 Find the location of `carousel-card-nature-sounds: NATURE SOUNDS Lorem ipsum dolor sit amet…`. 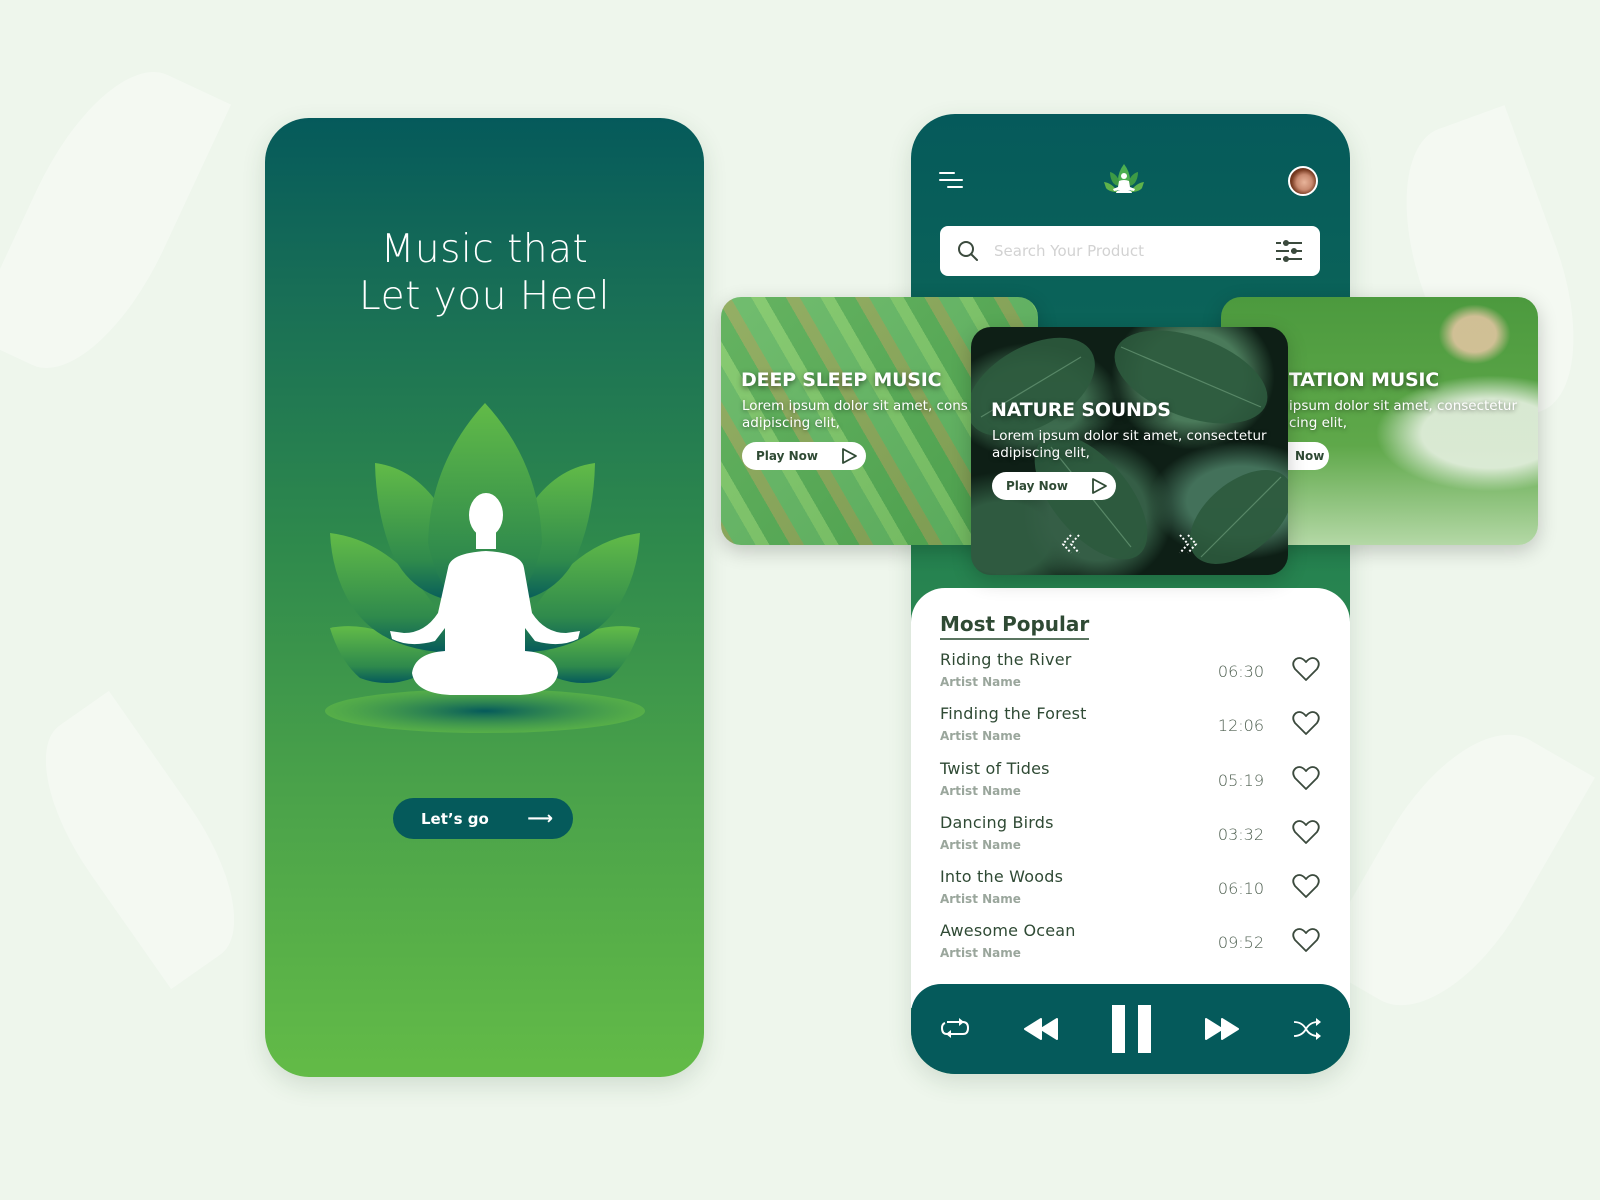

carousel-card-nature-sounds: NATURE SOUNDS Lorem ipsum dolor sit amet… is located at coordinates (1129, 451).